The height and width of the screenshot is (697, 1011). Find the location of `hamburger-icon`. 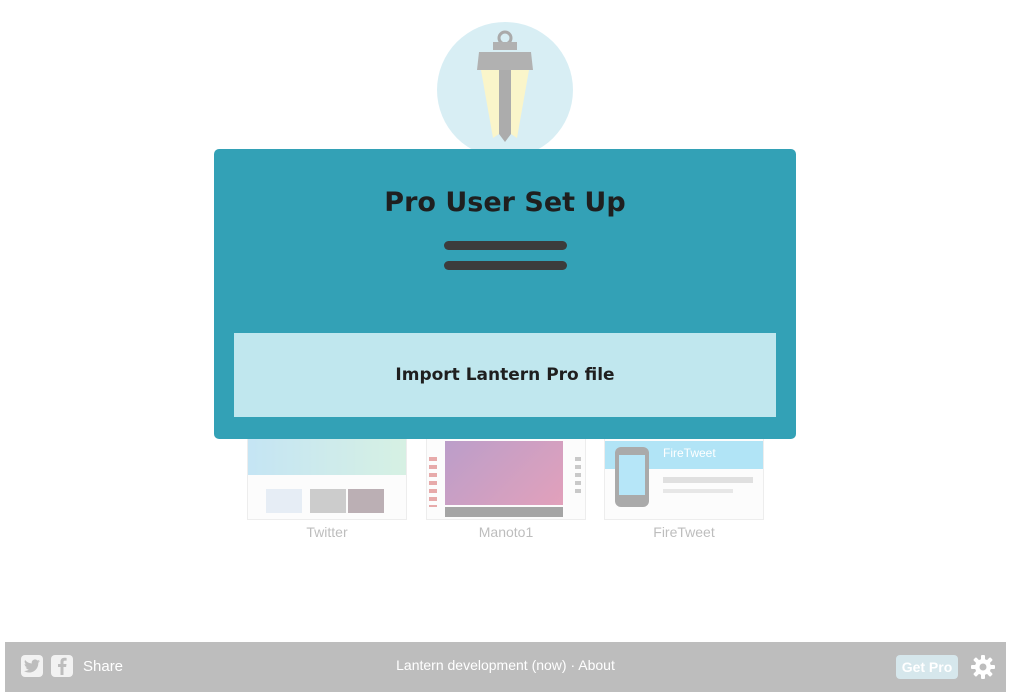

hamburger-icon is located at coordinates (505, 256).